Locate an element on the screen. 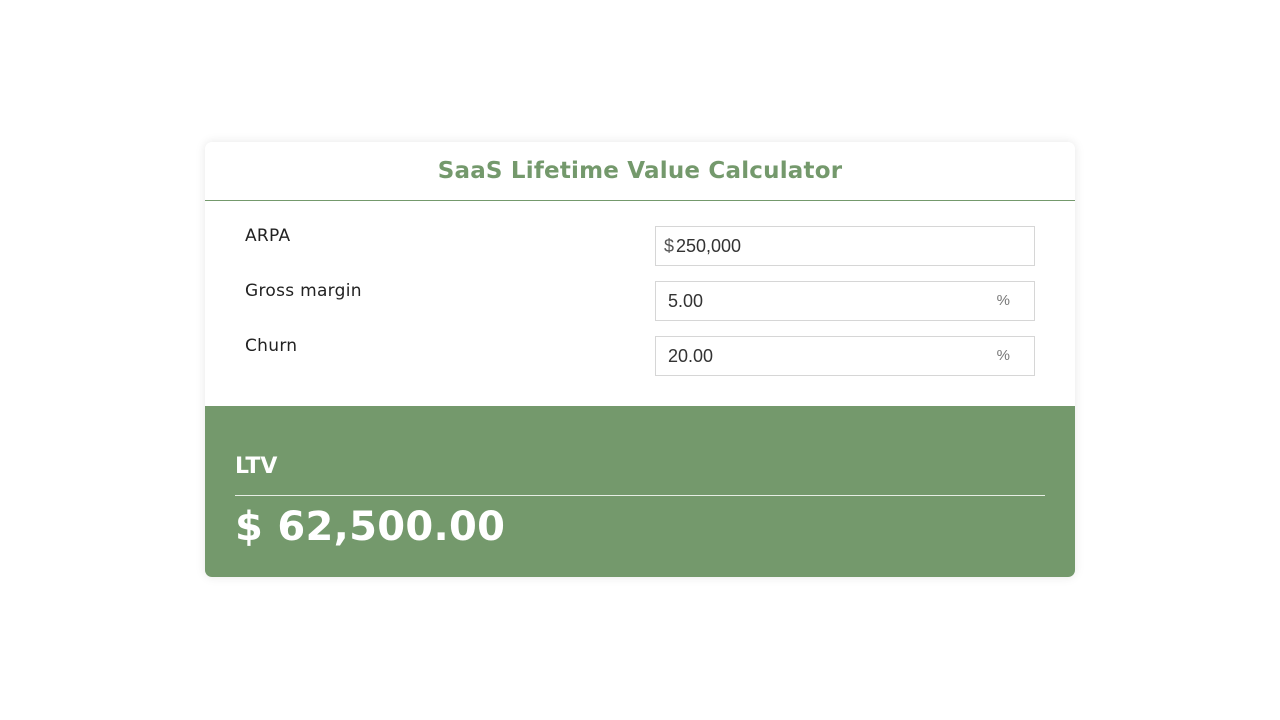 This screenshot has width=1280, height=720. gross-margin-field: % is located at coordinates (845, 301).